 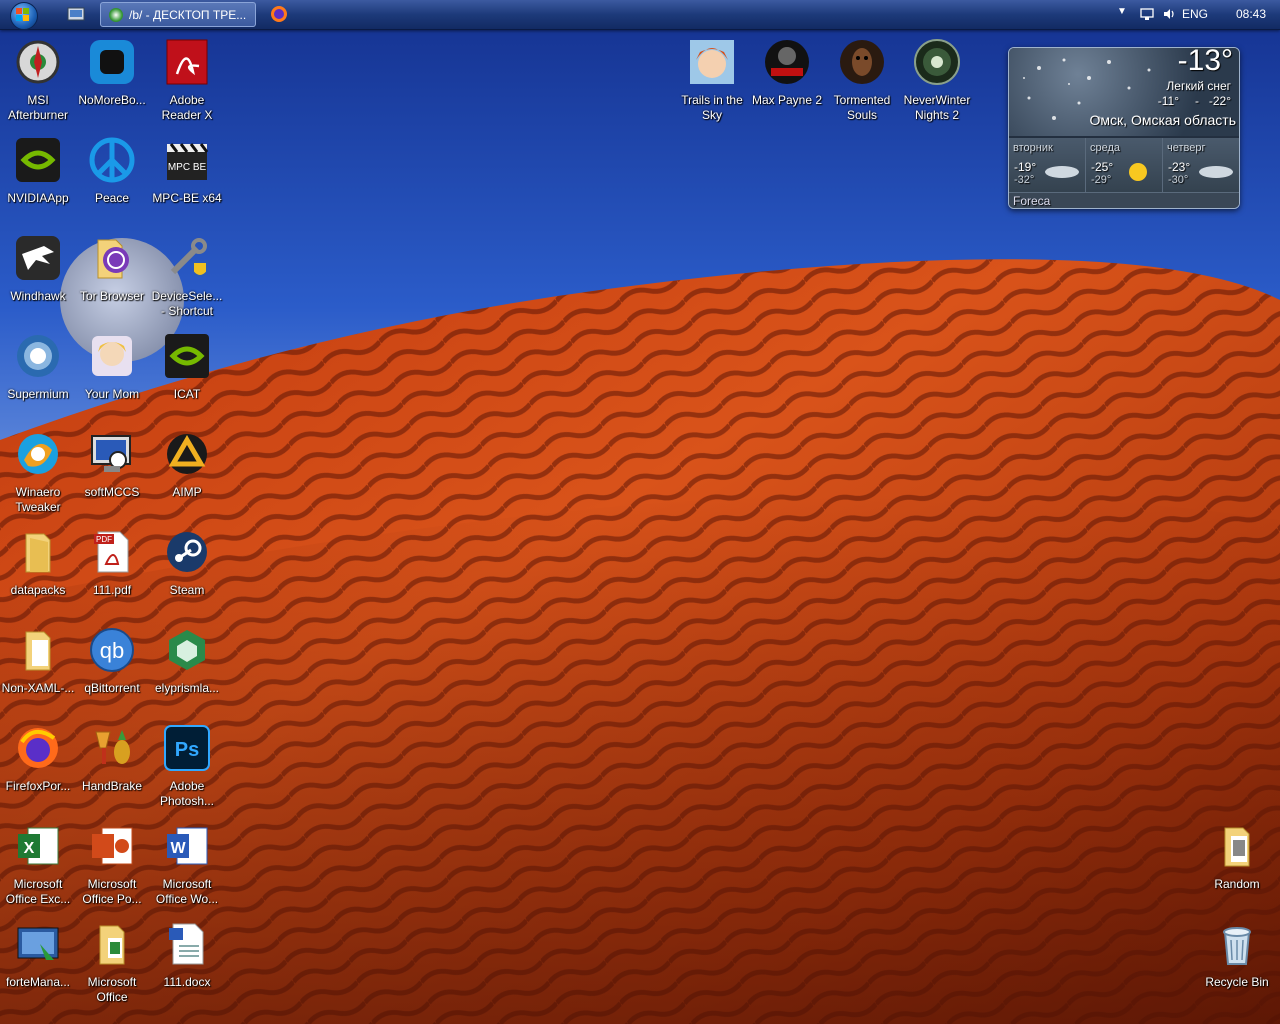 What do you see at coordinates (787, 62) in the screenshot?
I see `max-payne-2-icon` at bounding box center [787, 62].